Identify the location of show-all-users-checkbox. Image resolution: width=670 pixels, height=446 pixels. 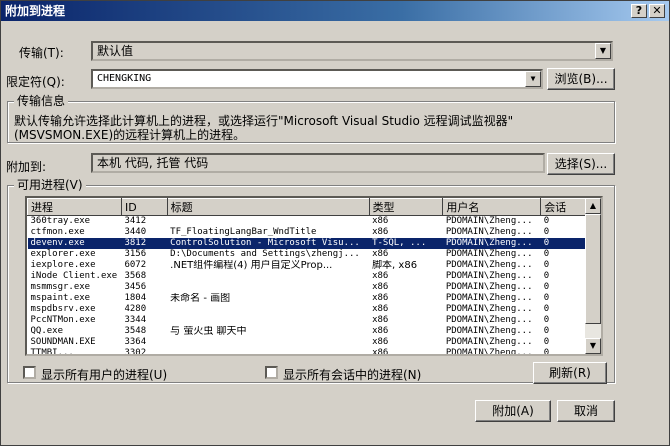
(29, 372).